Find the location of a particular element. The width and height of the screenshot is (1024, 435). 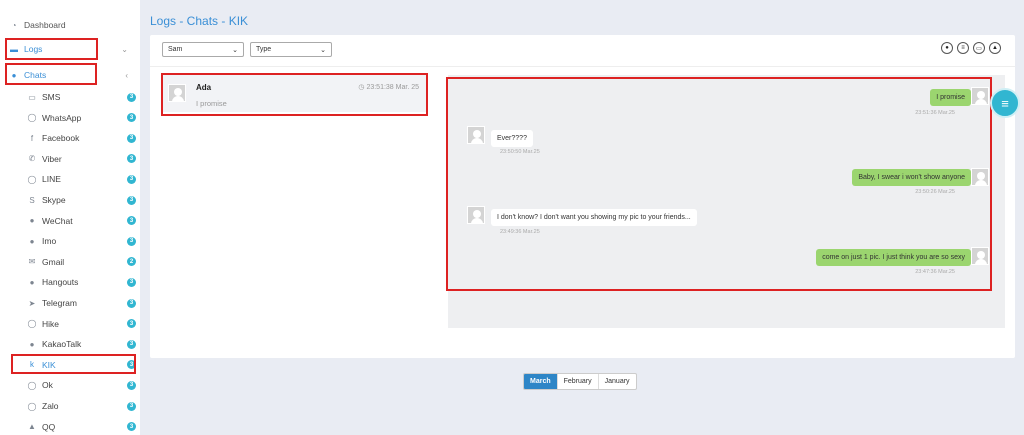

zalo-icon: ◯ is located at coordinates (32, 406).